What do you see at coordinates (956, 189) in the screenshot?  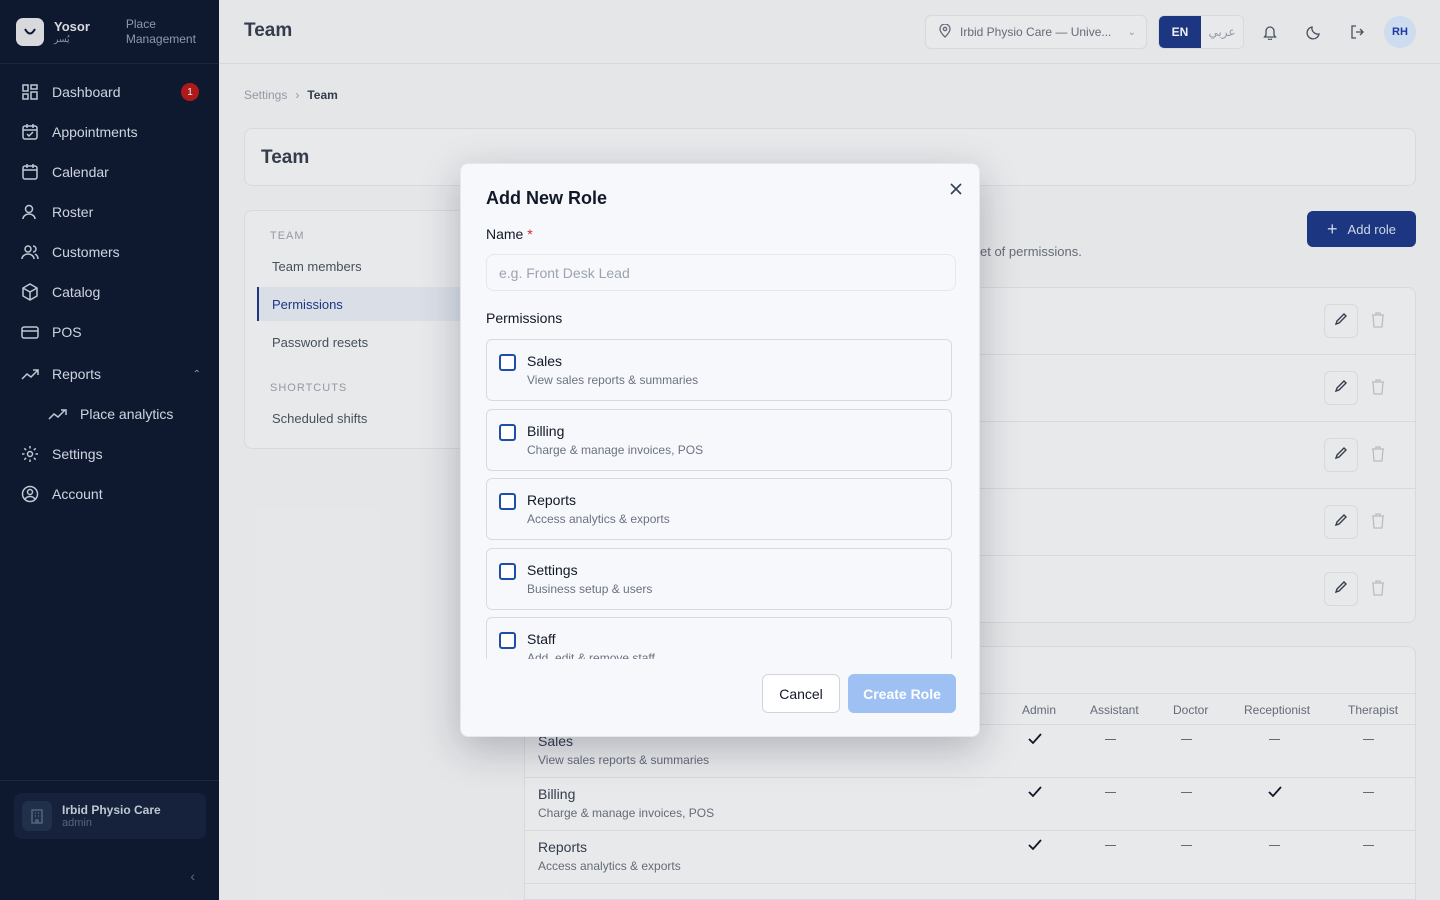 I see `close-icon` at bounding box center [956, 189].